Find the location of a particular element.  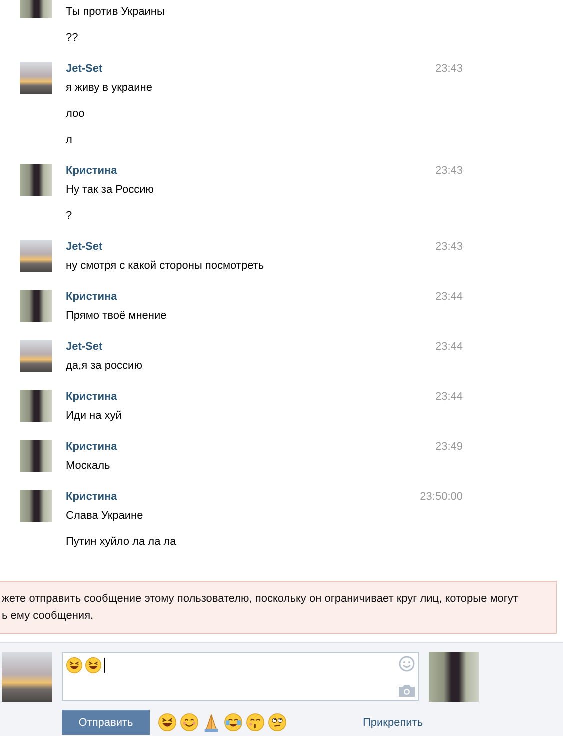

message-text: Ну так за Россию is located at coordinates (110, 190).